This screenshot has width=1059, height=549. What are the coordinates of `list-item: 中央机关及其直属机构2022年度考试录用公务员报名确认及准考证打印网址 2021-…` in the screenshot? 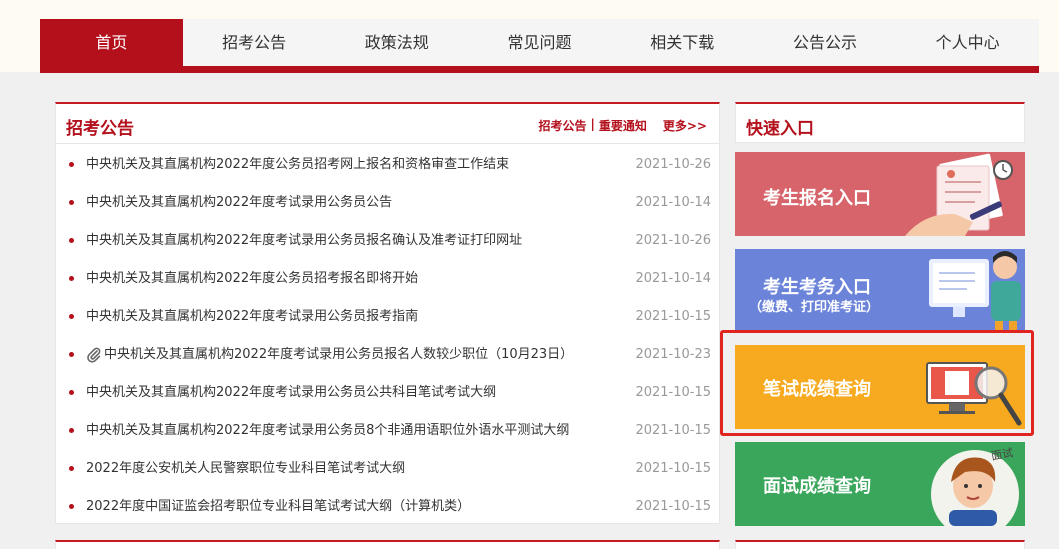 It's located at (388, 247).